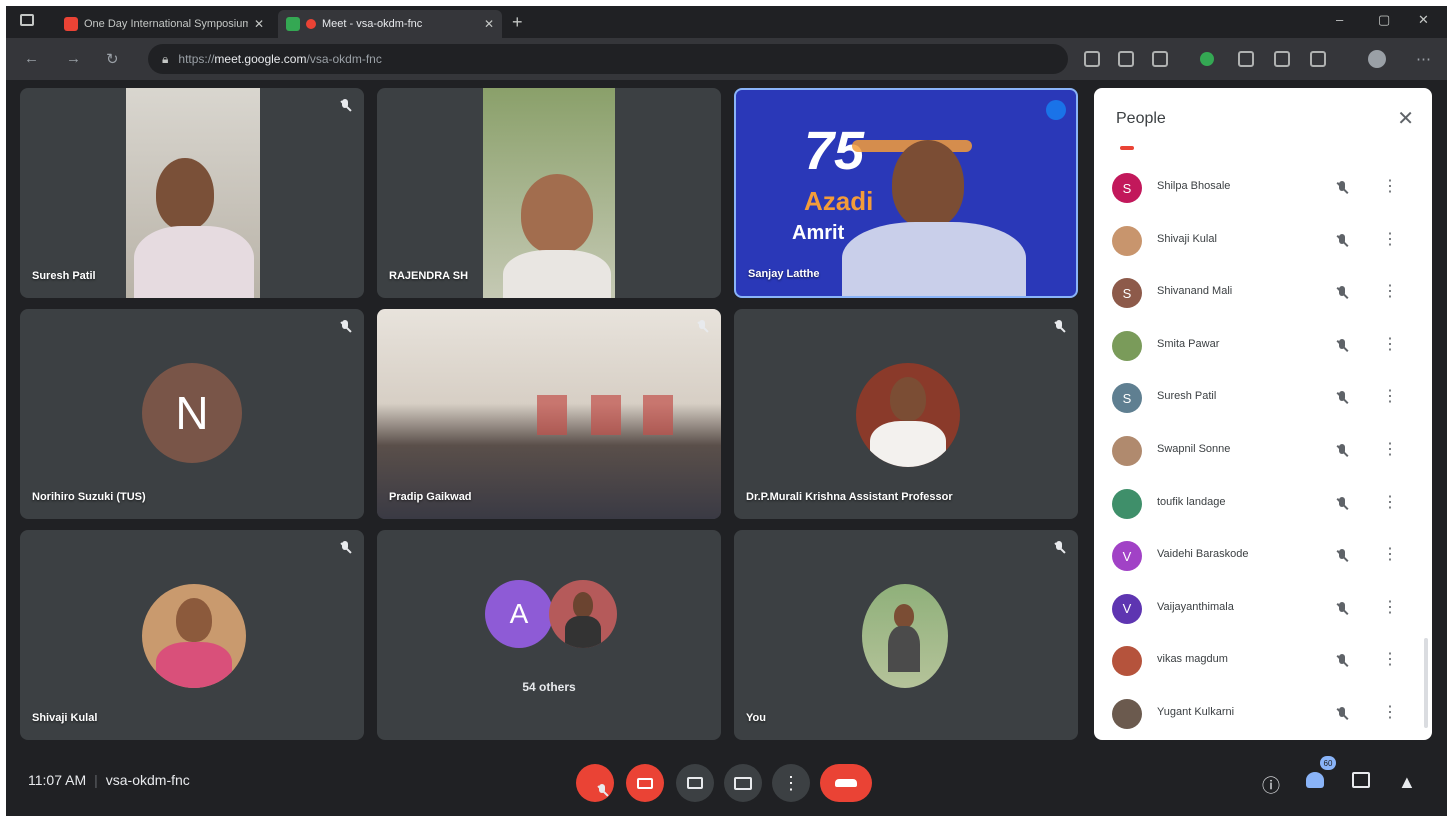  What do you see at coordinates (1259, 714) in the screenshot?
I see `list-item: Yugant Kulkarni ⋮` at bounding box center [1259, 714].